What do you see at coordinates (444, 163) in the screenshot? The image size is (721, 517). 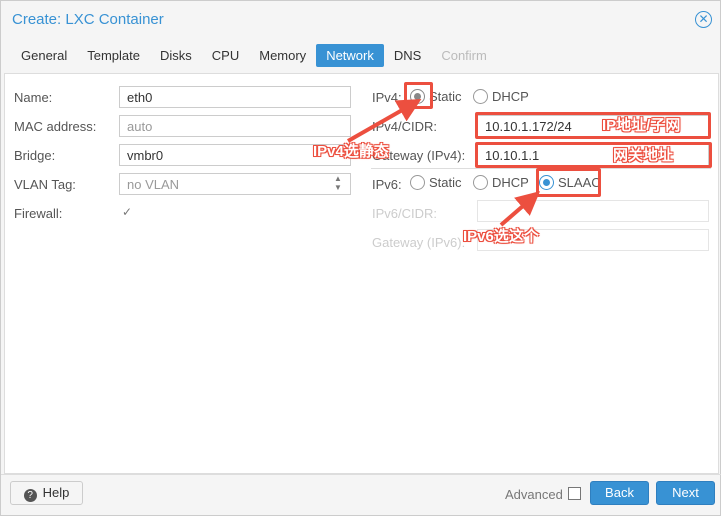 I see `annotation-arrows` at bounding box center [444, 163].